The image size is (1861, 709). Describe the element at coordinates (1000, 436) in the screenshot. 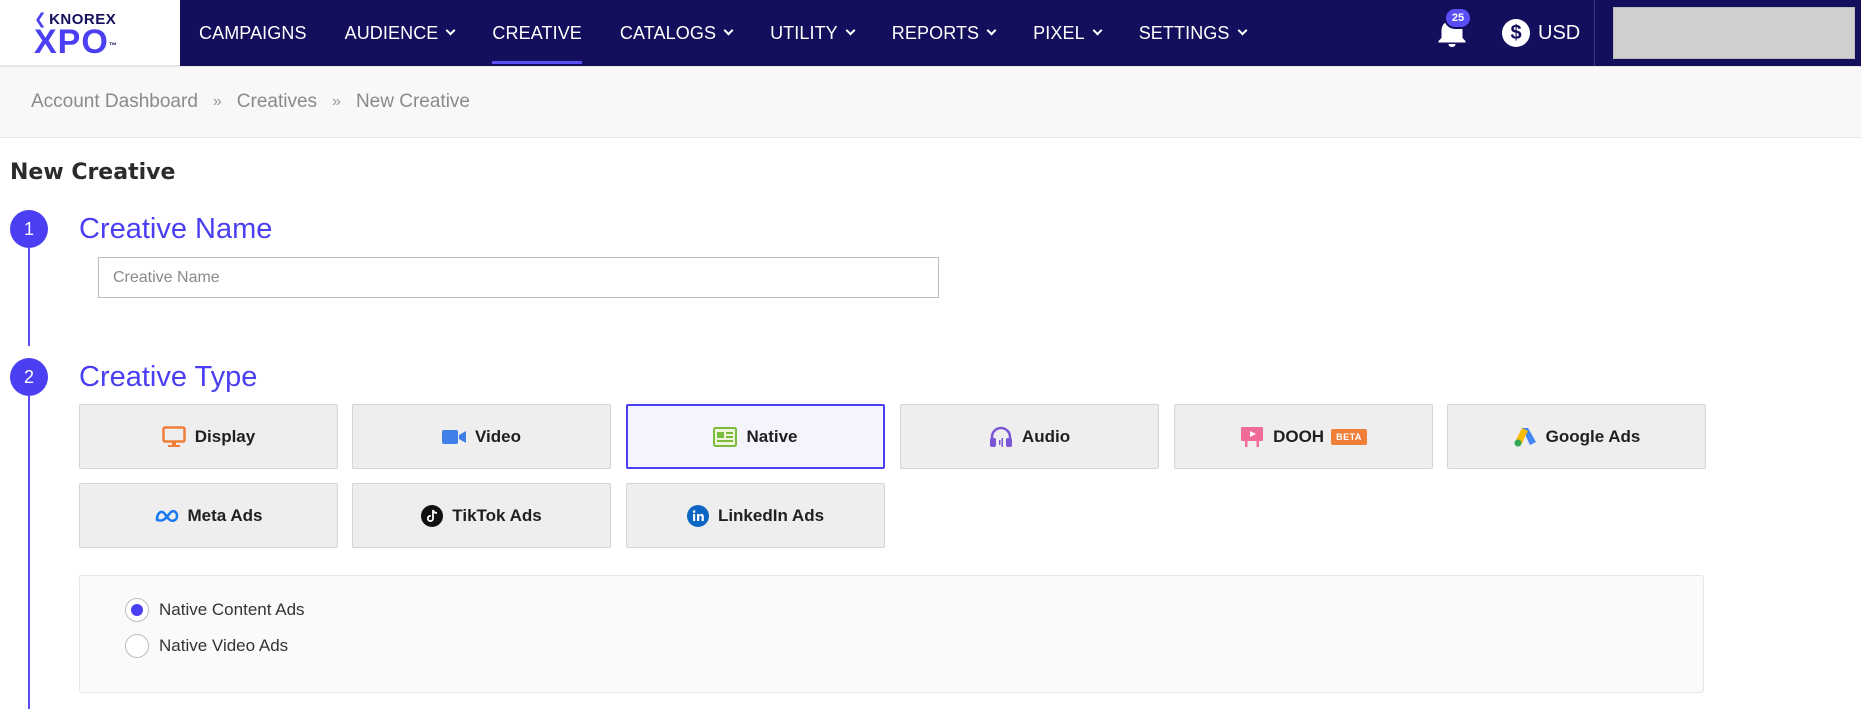

I see `headphones-icon` at that location.